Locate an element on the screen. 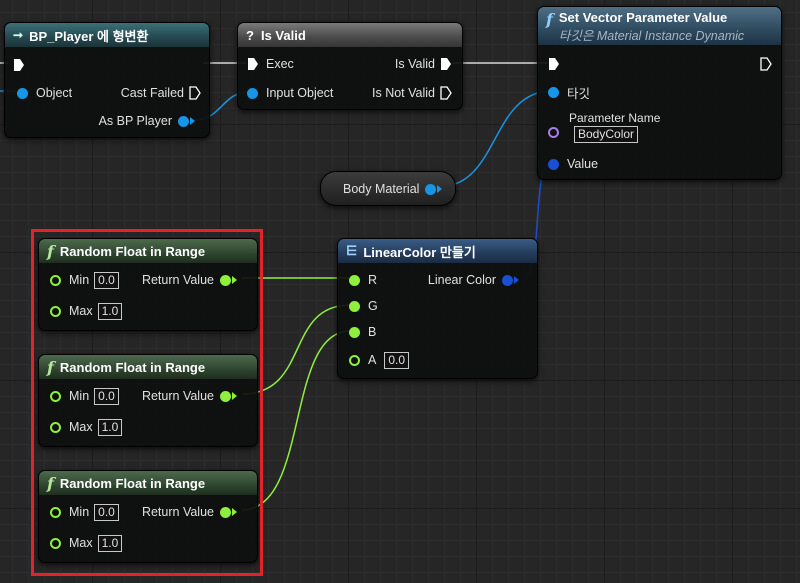  cast-failed-label: Cast Failed is located at coordinates (152, 93).